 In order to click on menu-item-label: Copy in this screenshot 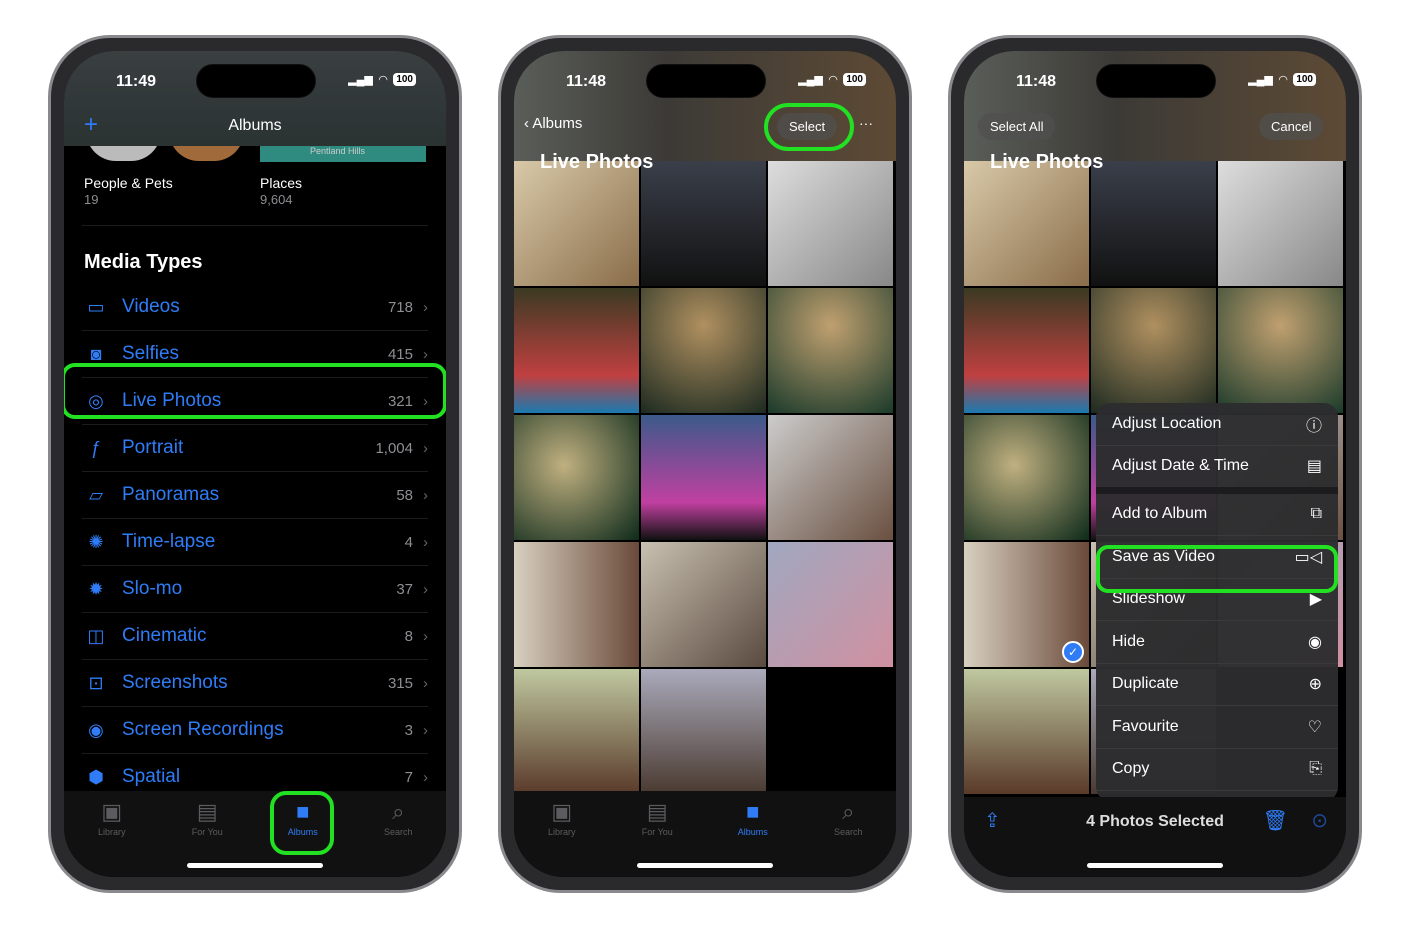, I will do `click(1131, 769)`.